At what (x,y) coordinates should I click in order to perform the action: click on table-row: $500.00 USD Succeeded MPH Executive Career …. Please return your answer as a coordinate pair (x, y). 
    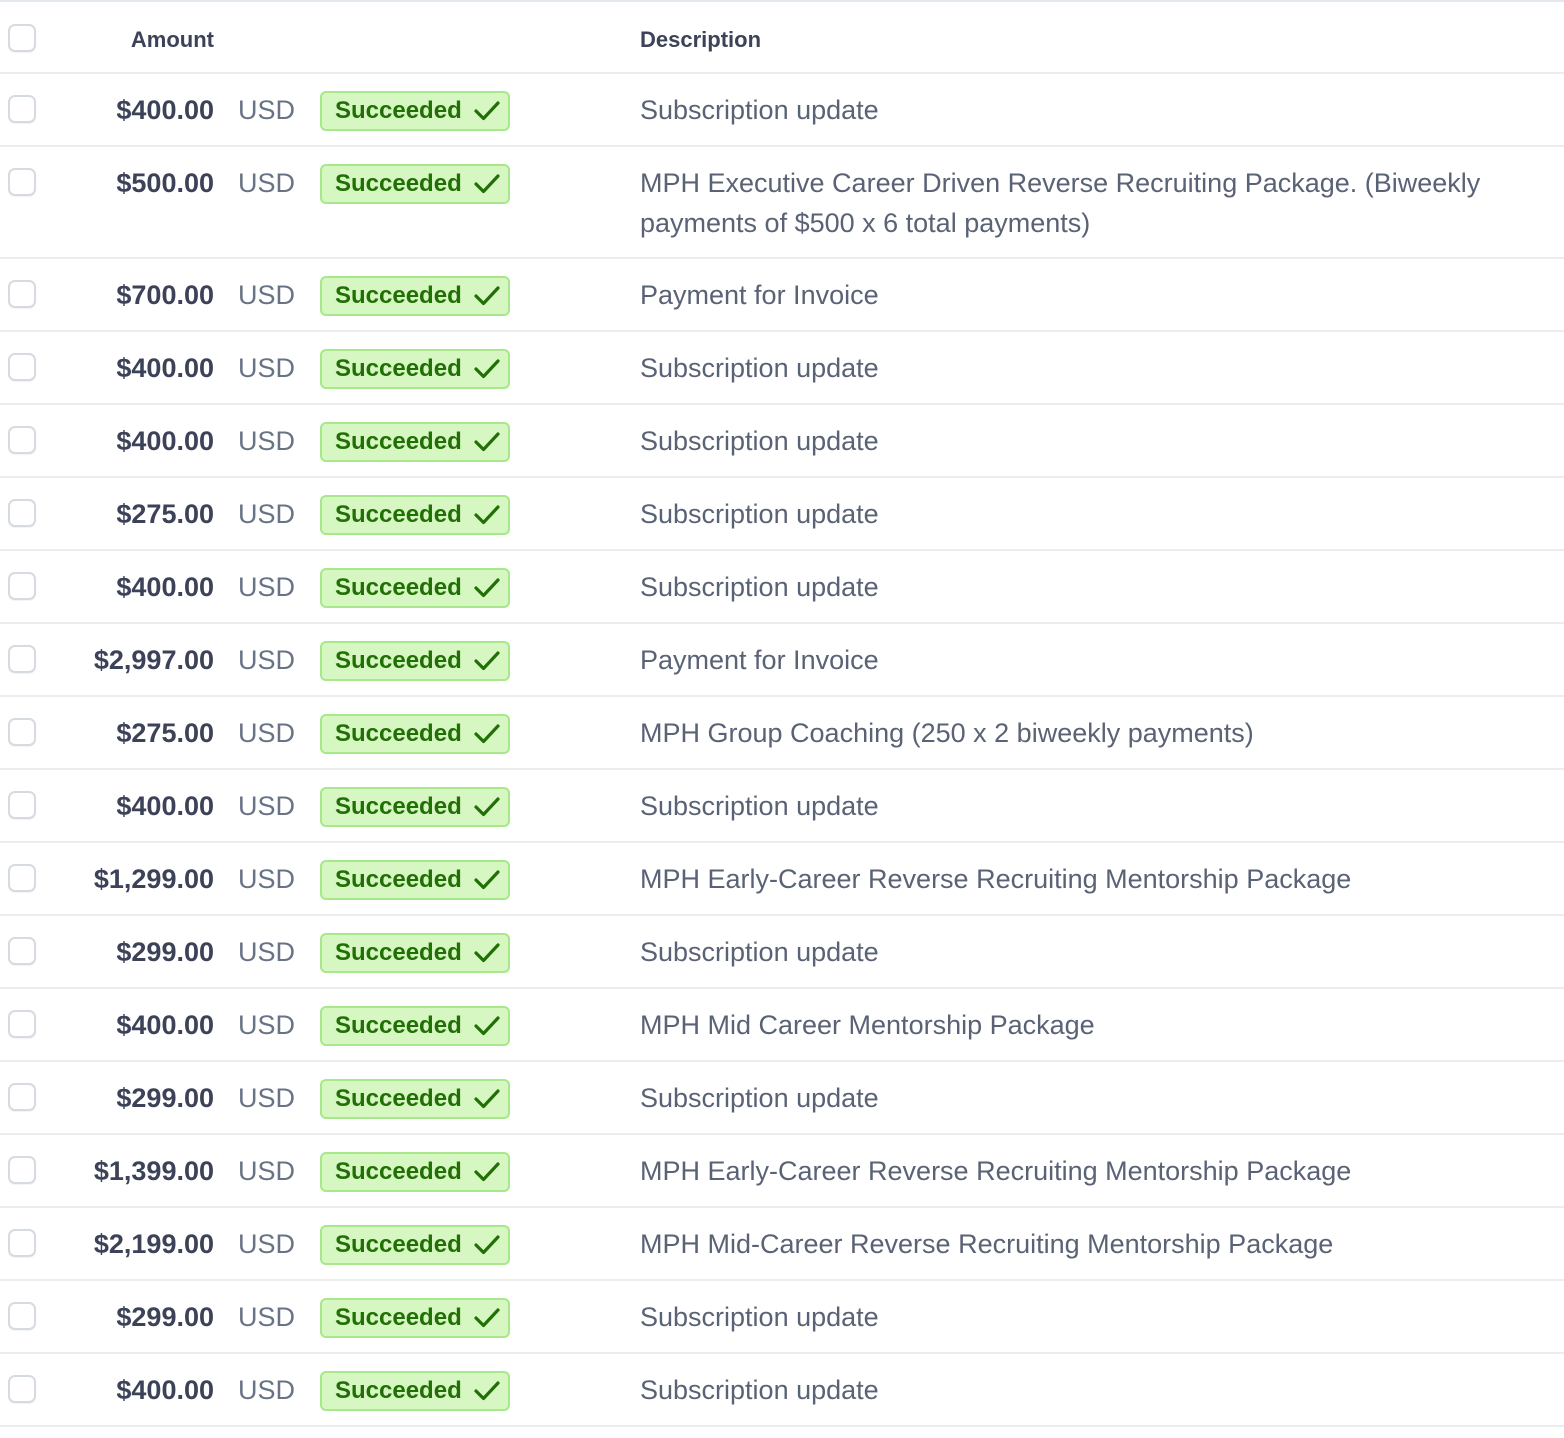
    Looking at the image, I should click on (782, 203).